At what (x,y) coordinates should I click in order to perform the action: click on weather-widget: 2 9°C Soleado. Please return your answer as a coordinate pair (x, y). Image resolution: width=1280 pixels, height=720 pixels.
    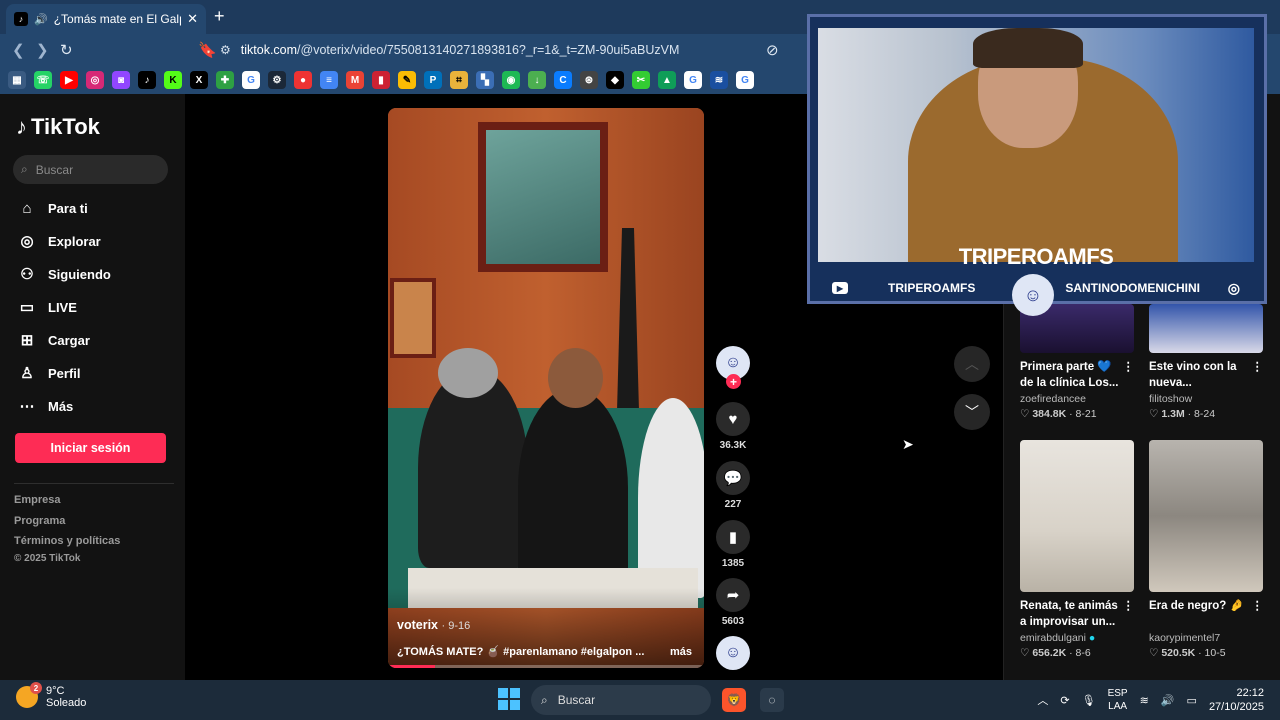
    Looking at the image, I should click on (51, 695).